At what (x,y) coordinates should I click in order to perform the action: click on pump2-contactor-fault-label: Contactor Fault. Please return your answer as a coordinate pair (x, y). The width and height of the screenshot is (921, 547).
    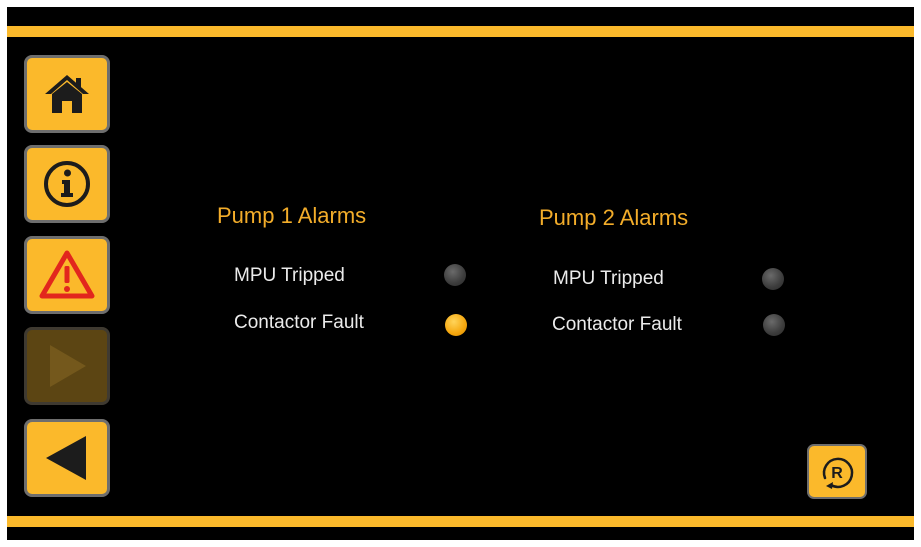
    Looking at the image, I should click on (617, 324).